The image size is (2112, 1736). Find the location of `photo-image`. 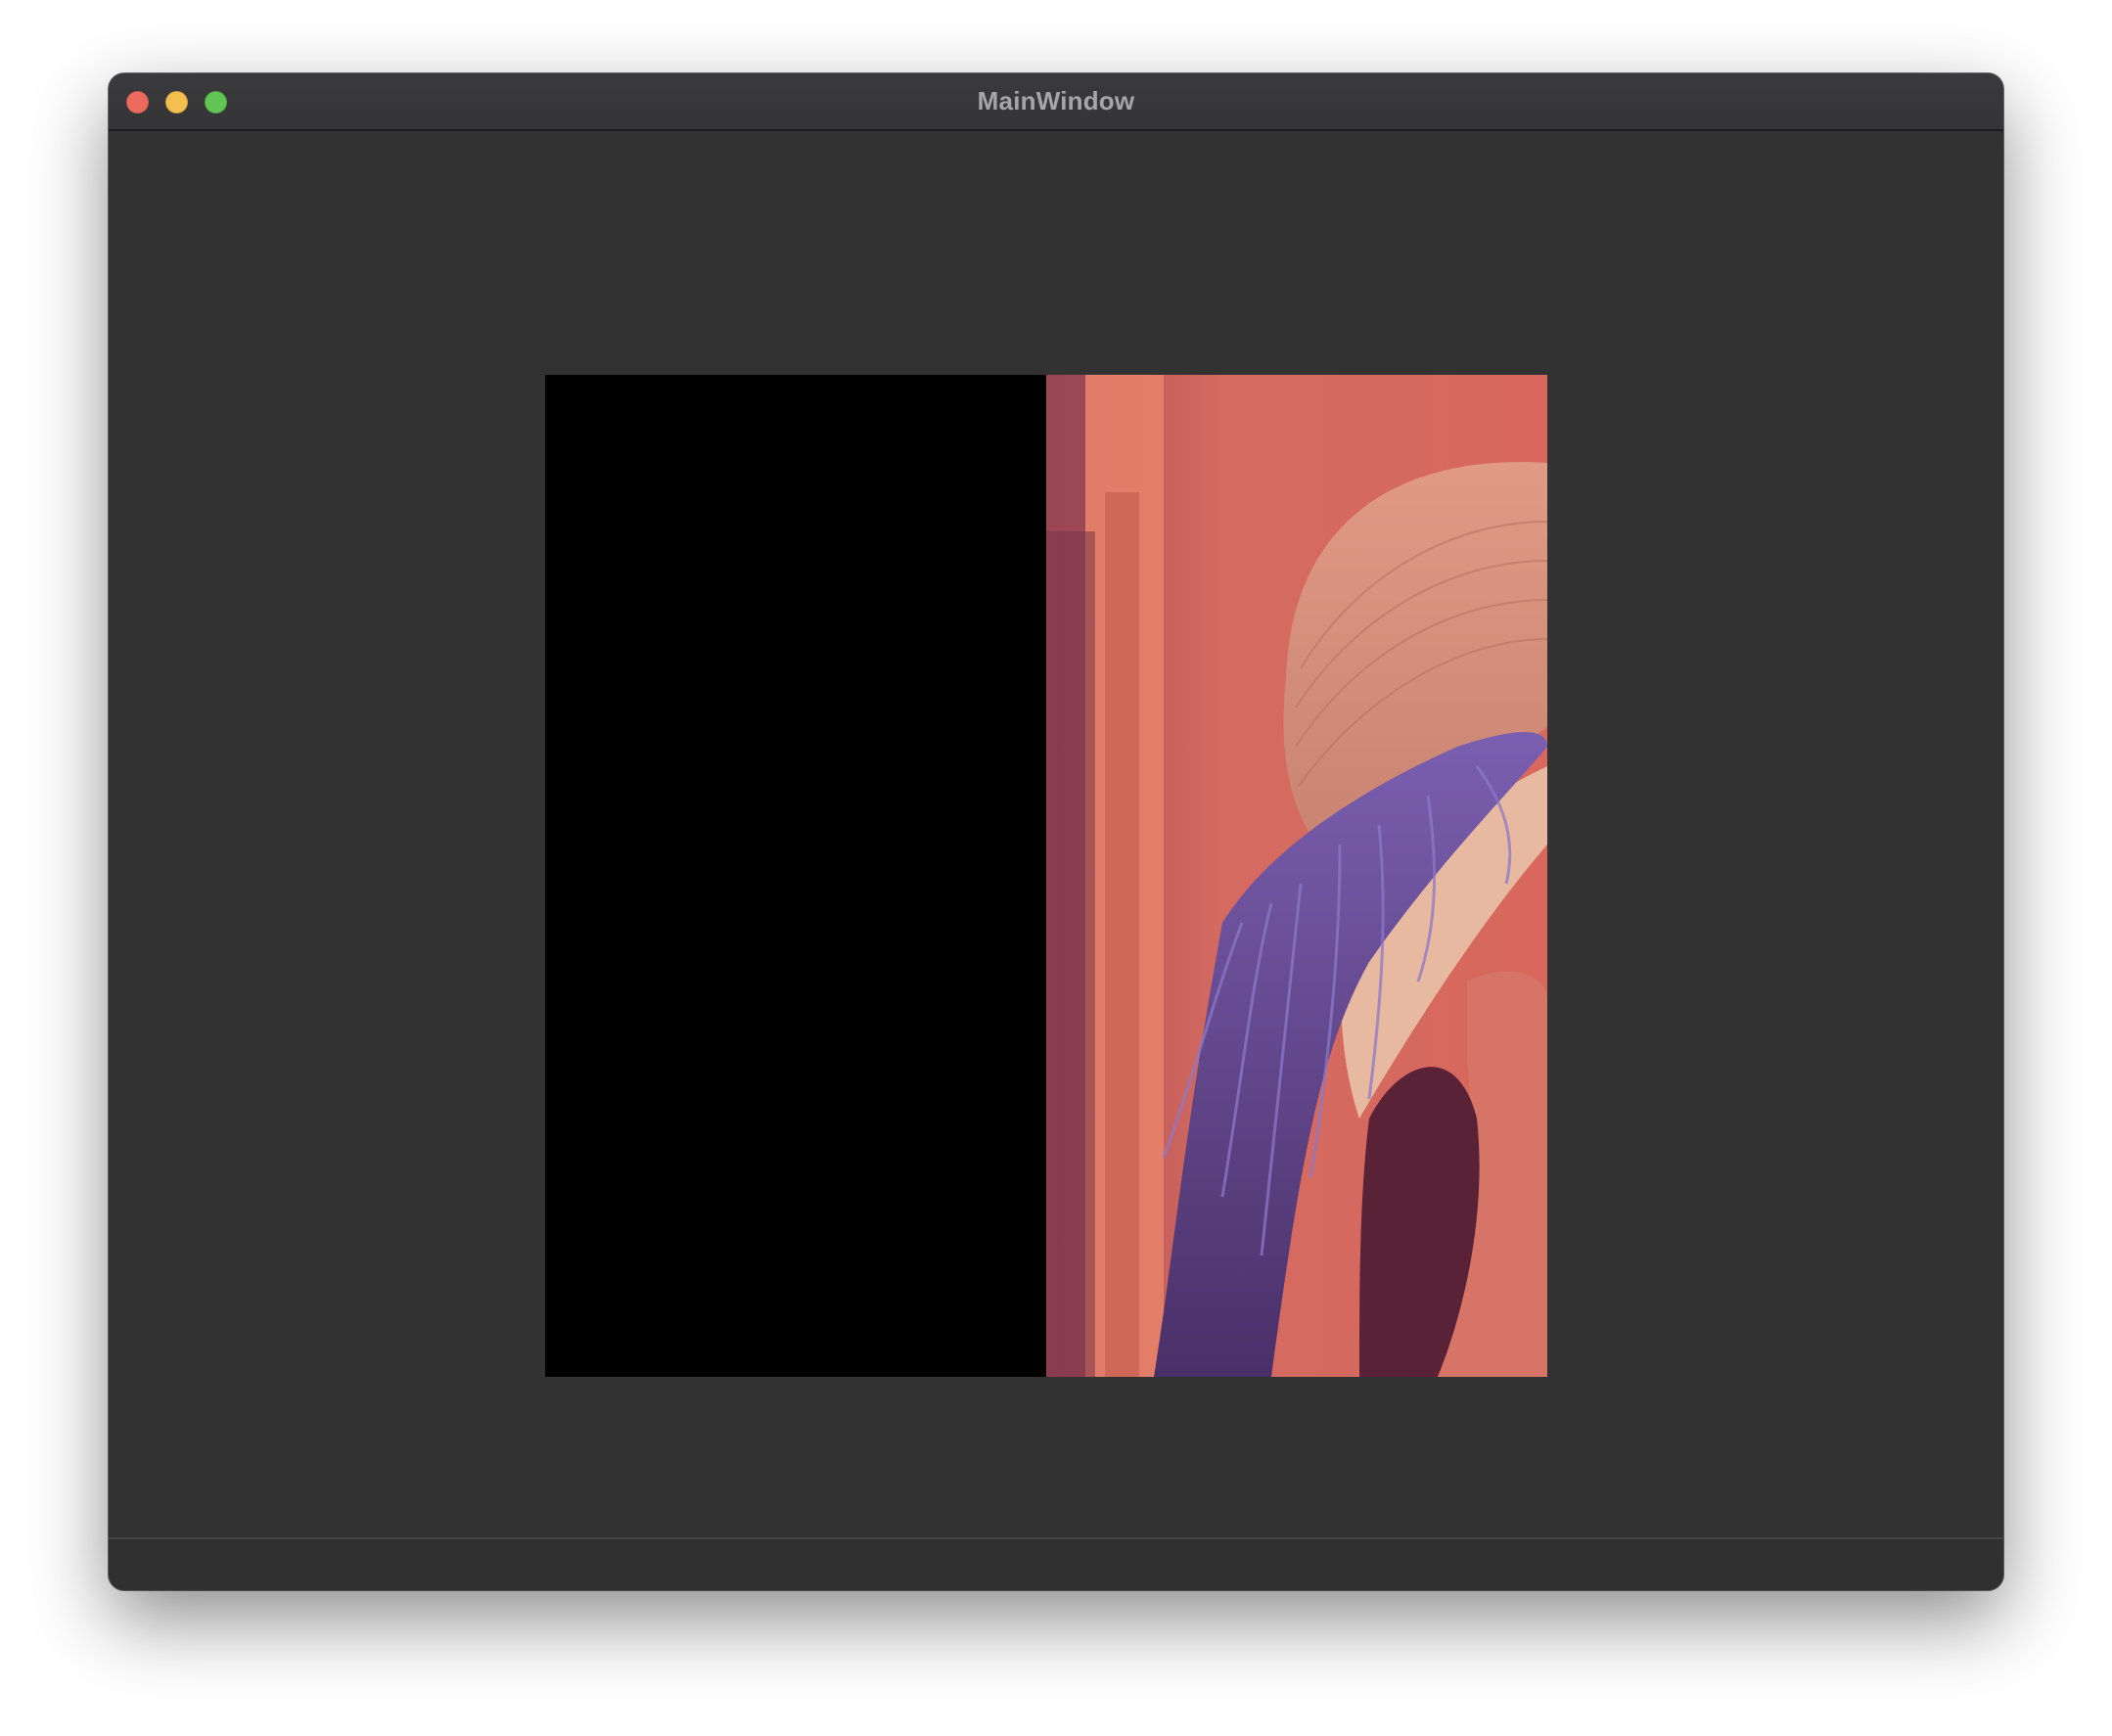

photo-image is located at coordinates (1296, 876).